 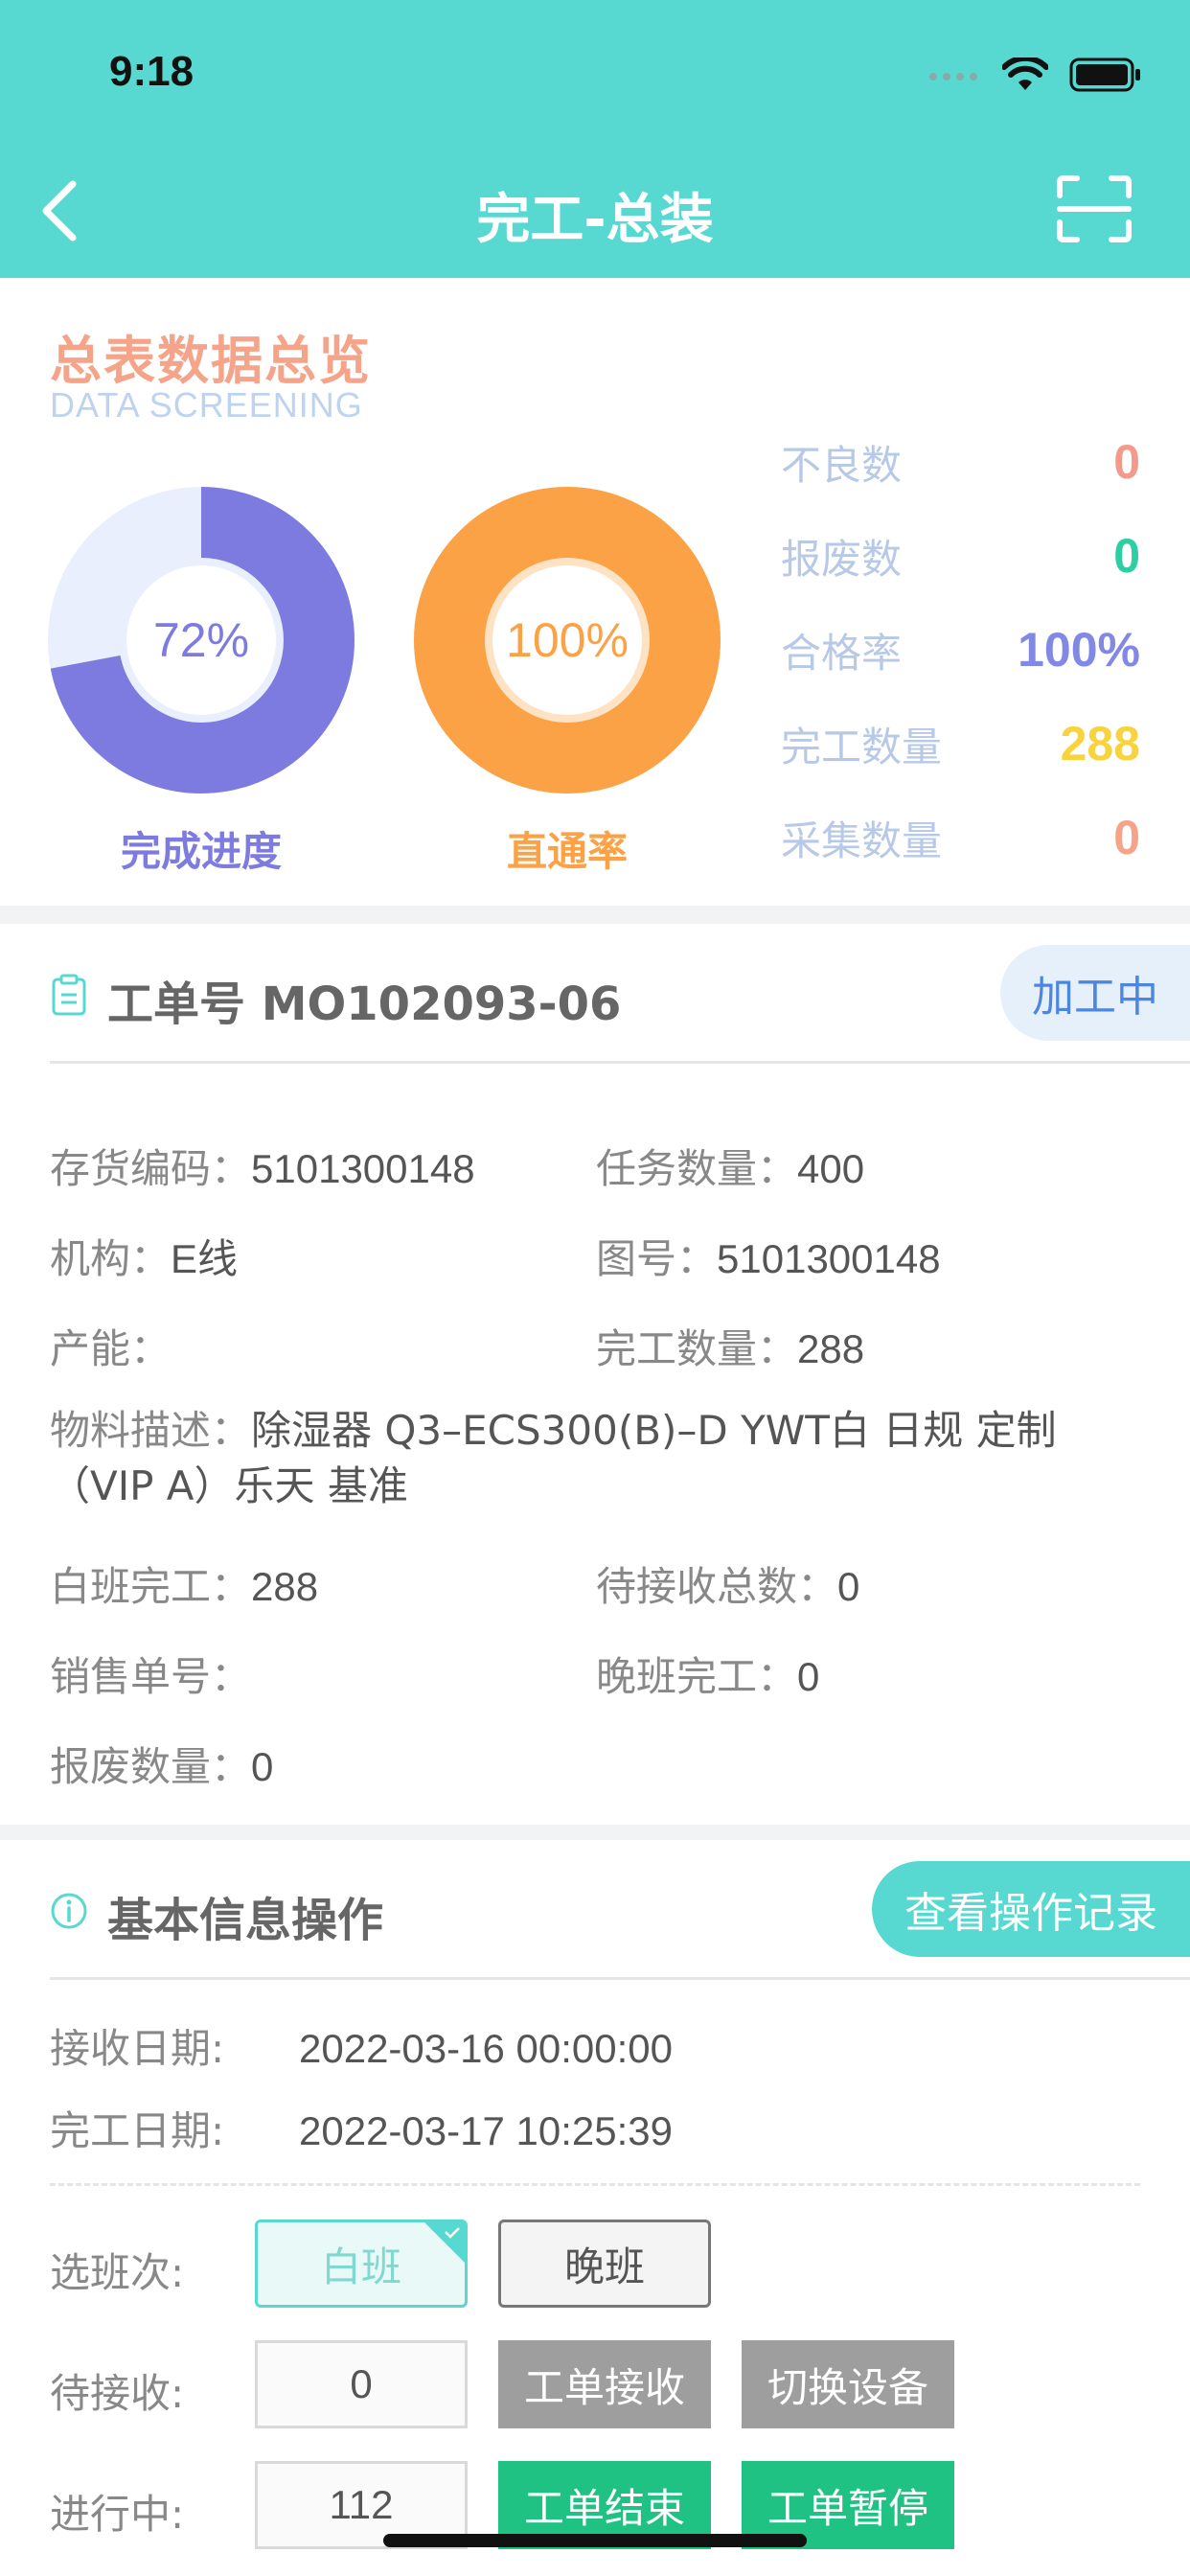 What do you see at coordinates (137, 2048) in the screenshot?
I see `receive-date-label: 接收日期:` at bounding box center [137, 2048].